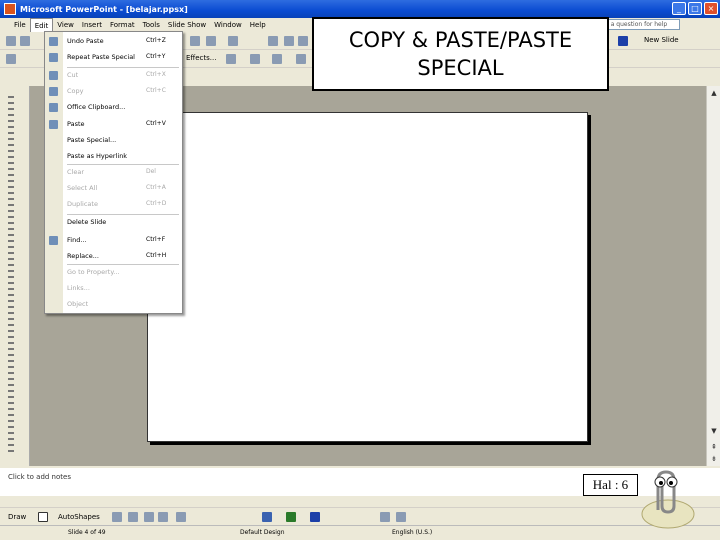 The image size is (720, 540). I want to click on doc-menu-icon, so click(5, 25).